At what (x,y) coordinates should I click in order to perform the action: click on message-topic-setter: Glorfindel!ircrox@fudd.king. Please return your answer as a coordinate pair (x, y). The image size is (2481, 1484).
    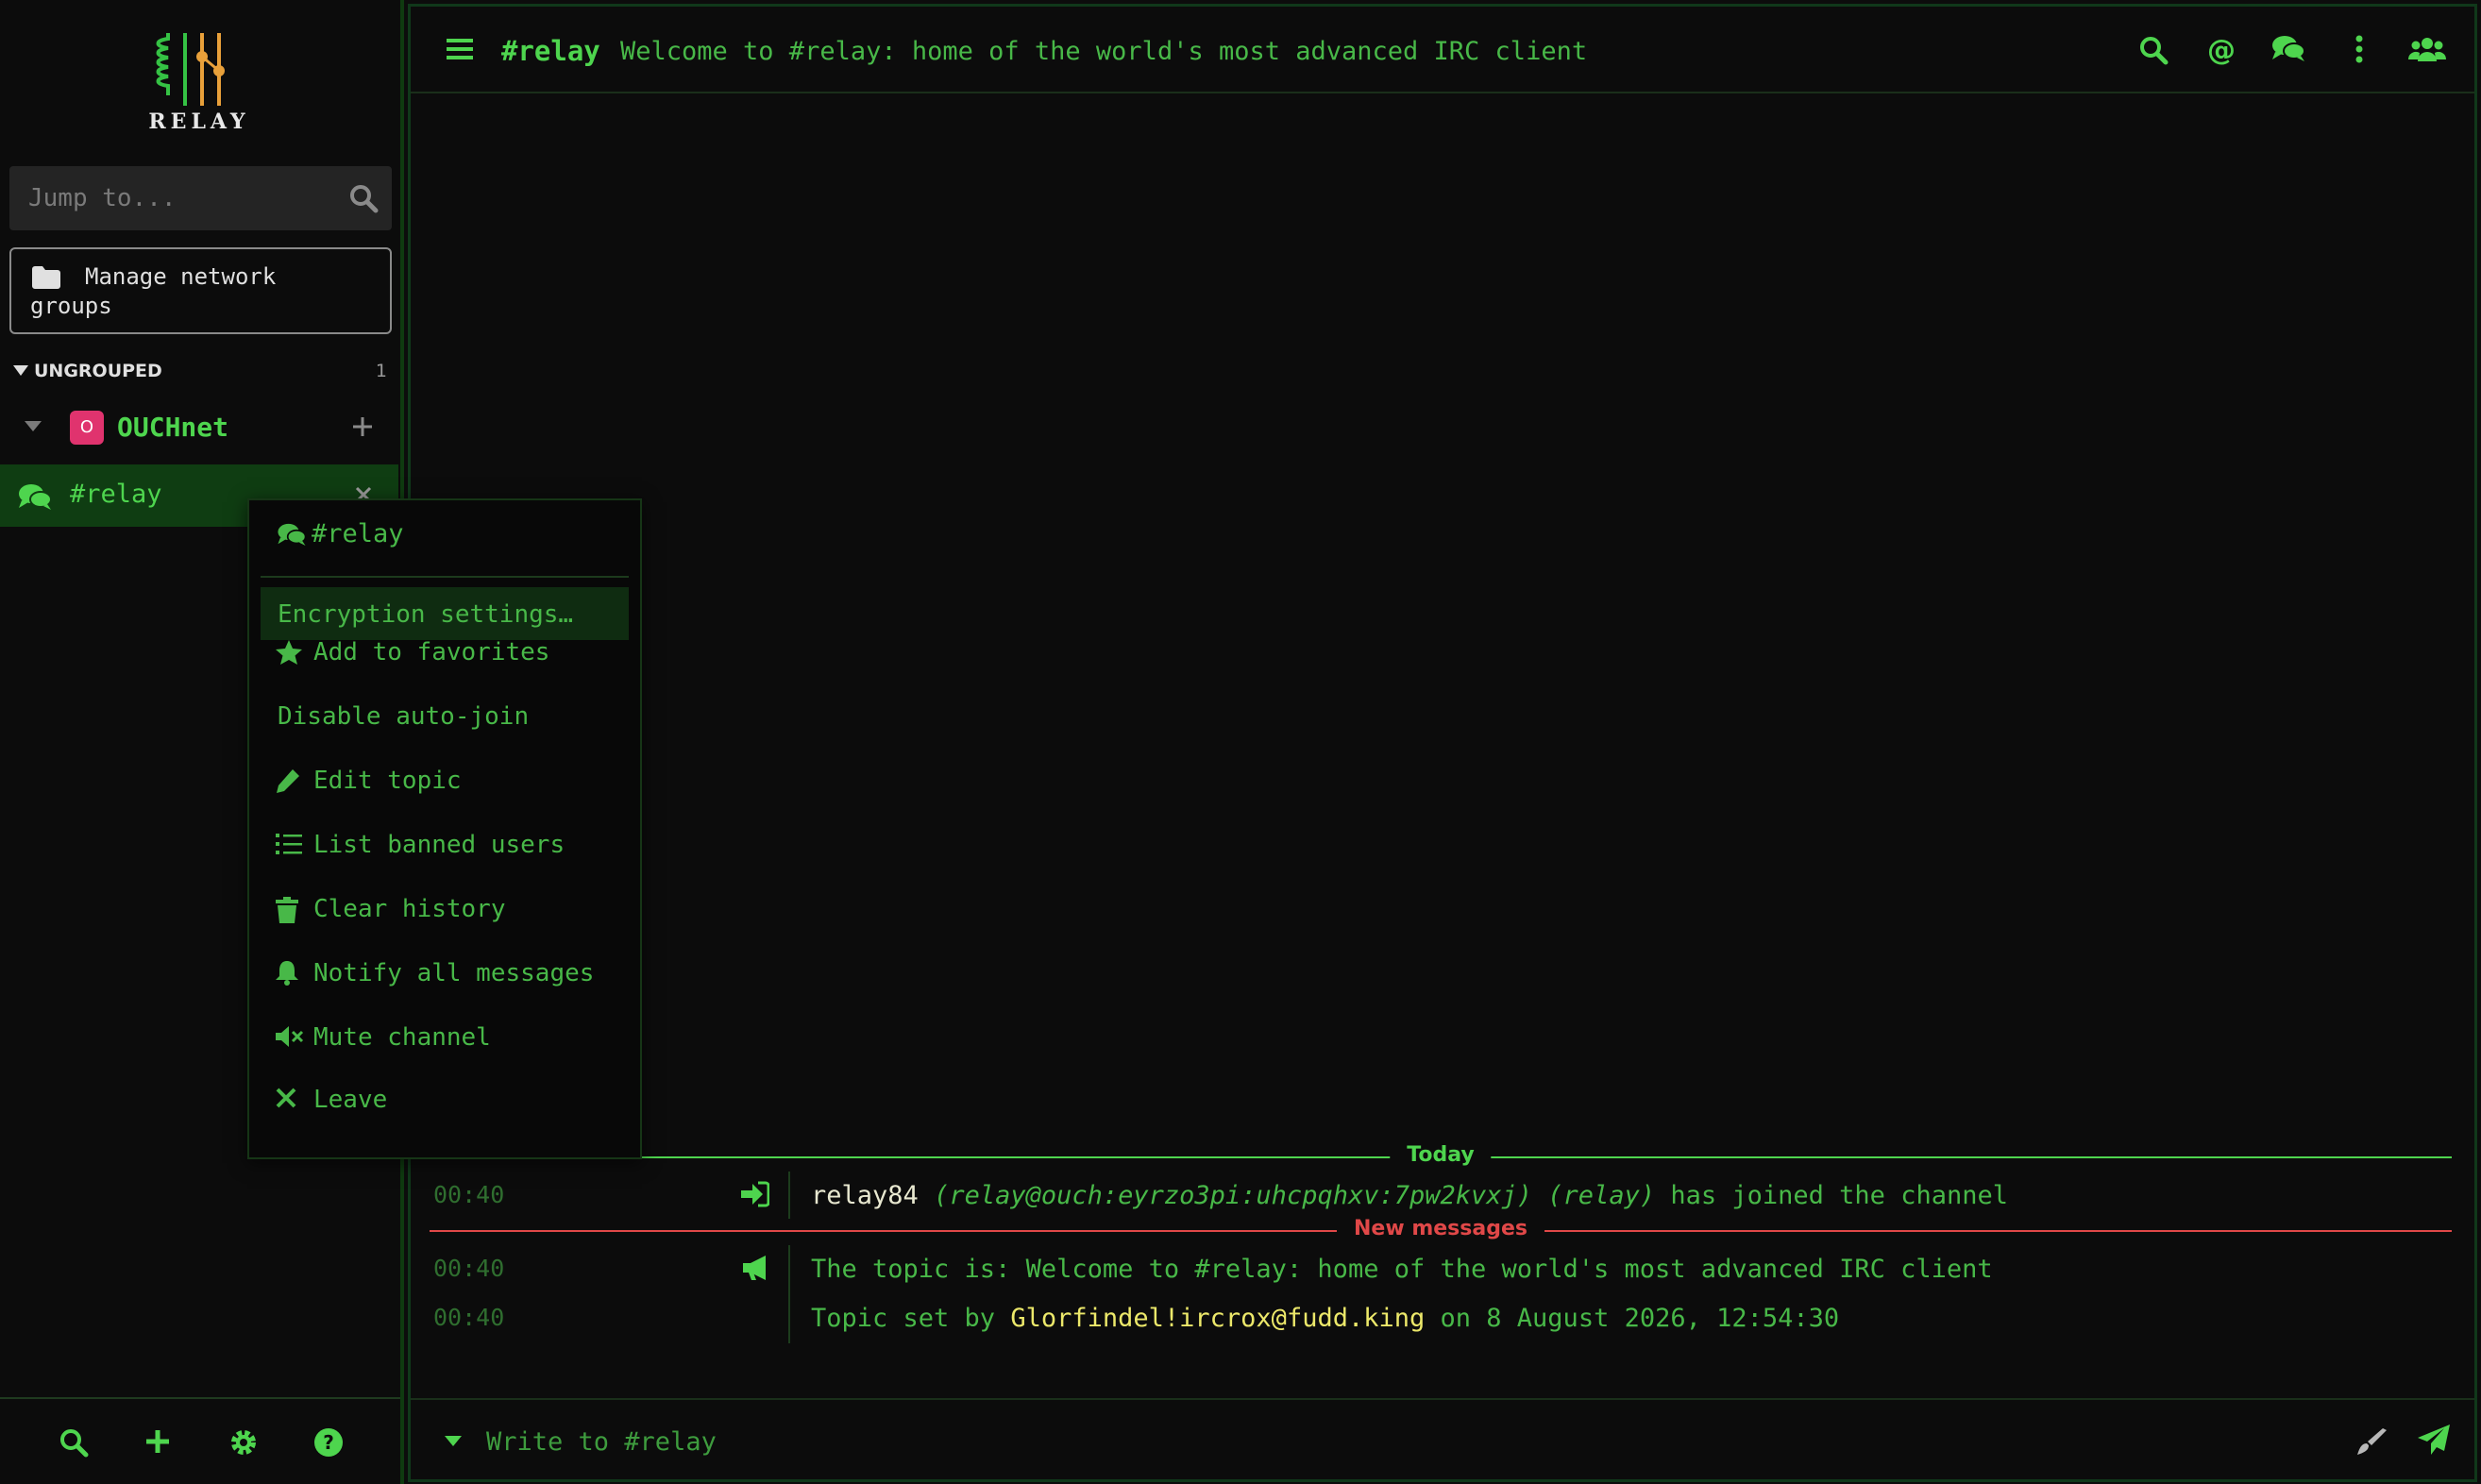
    Looking at the image, I should click on (1217, 1318).